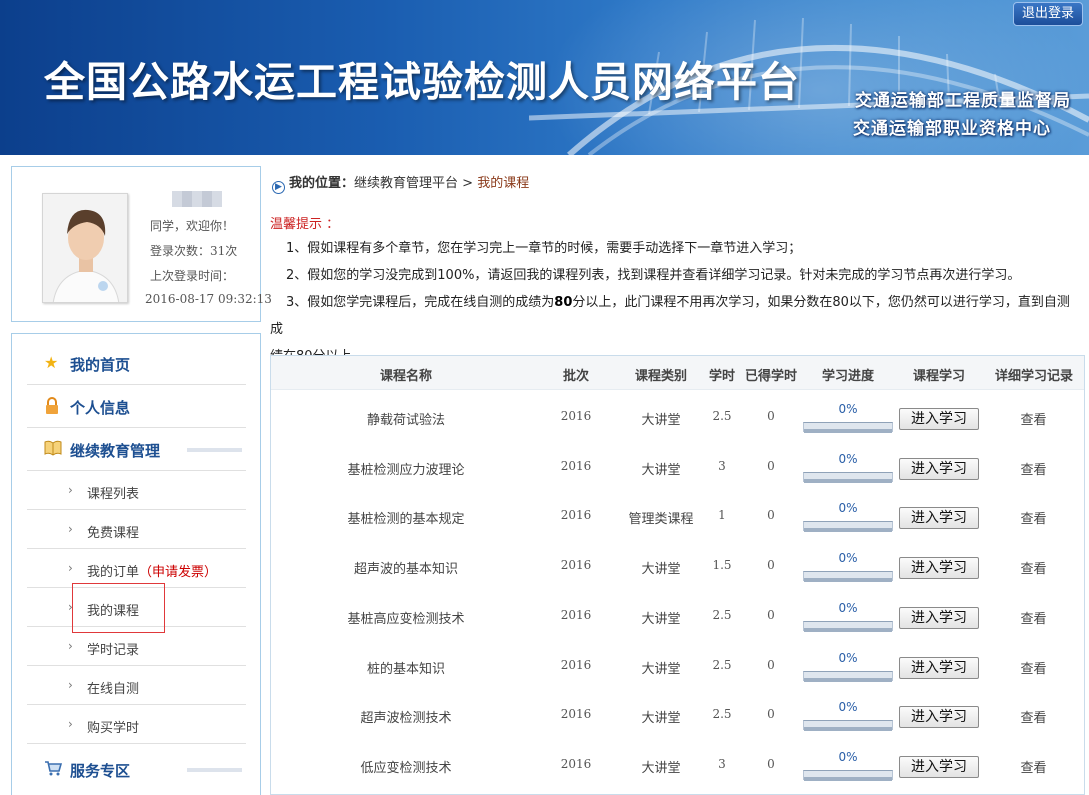  Describe the element at coordinates (405, 669) in the screenshot. I see `course-name: 桩的基本知识` at that location.